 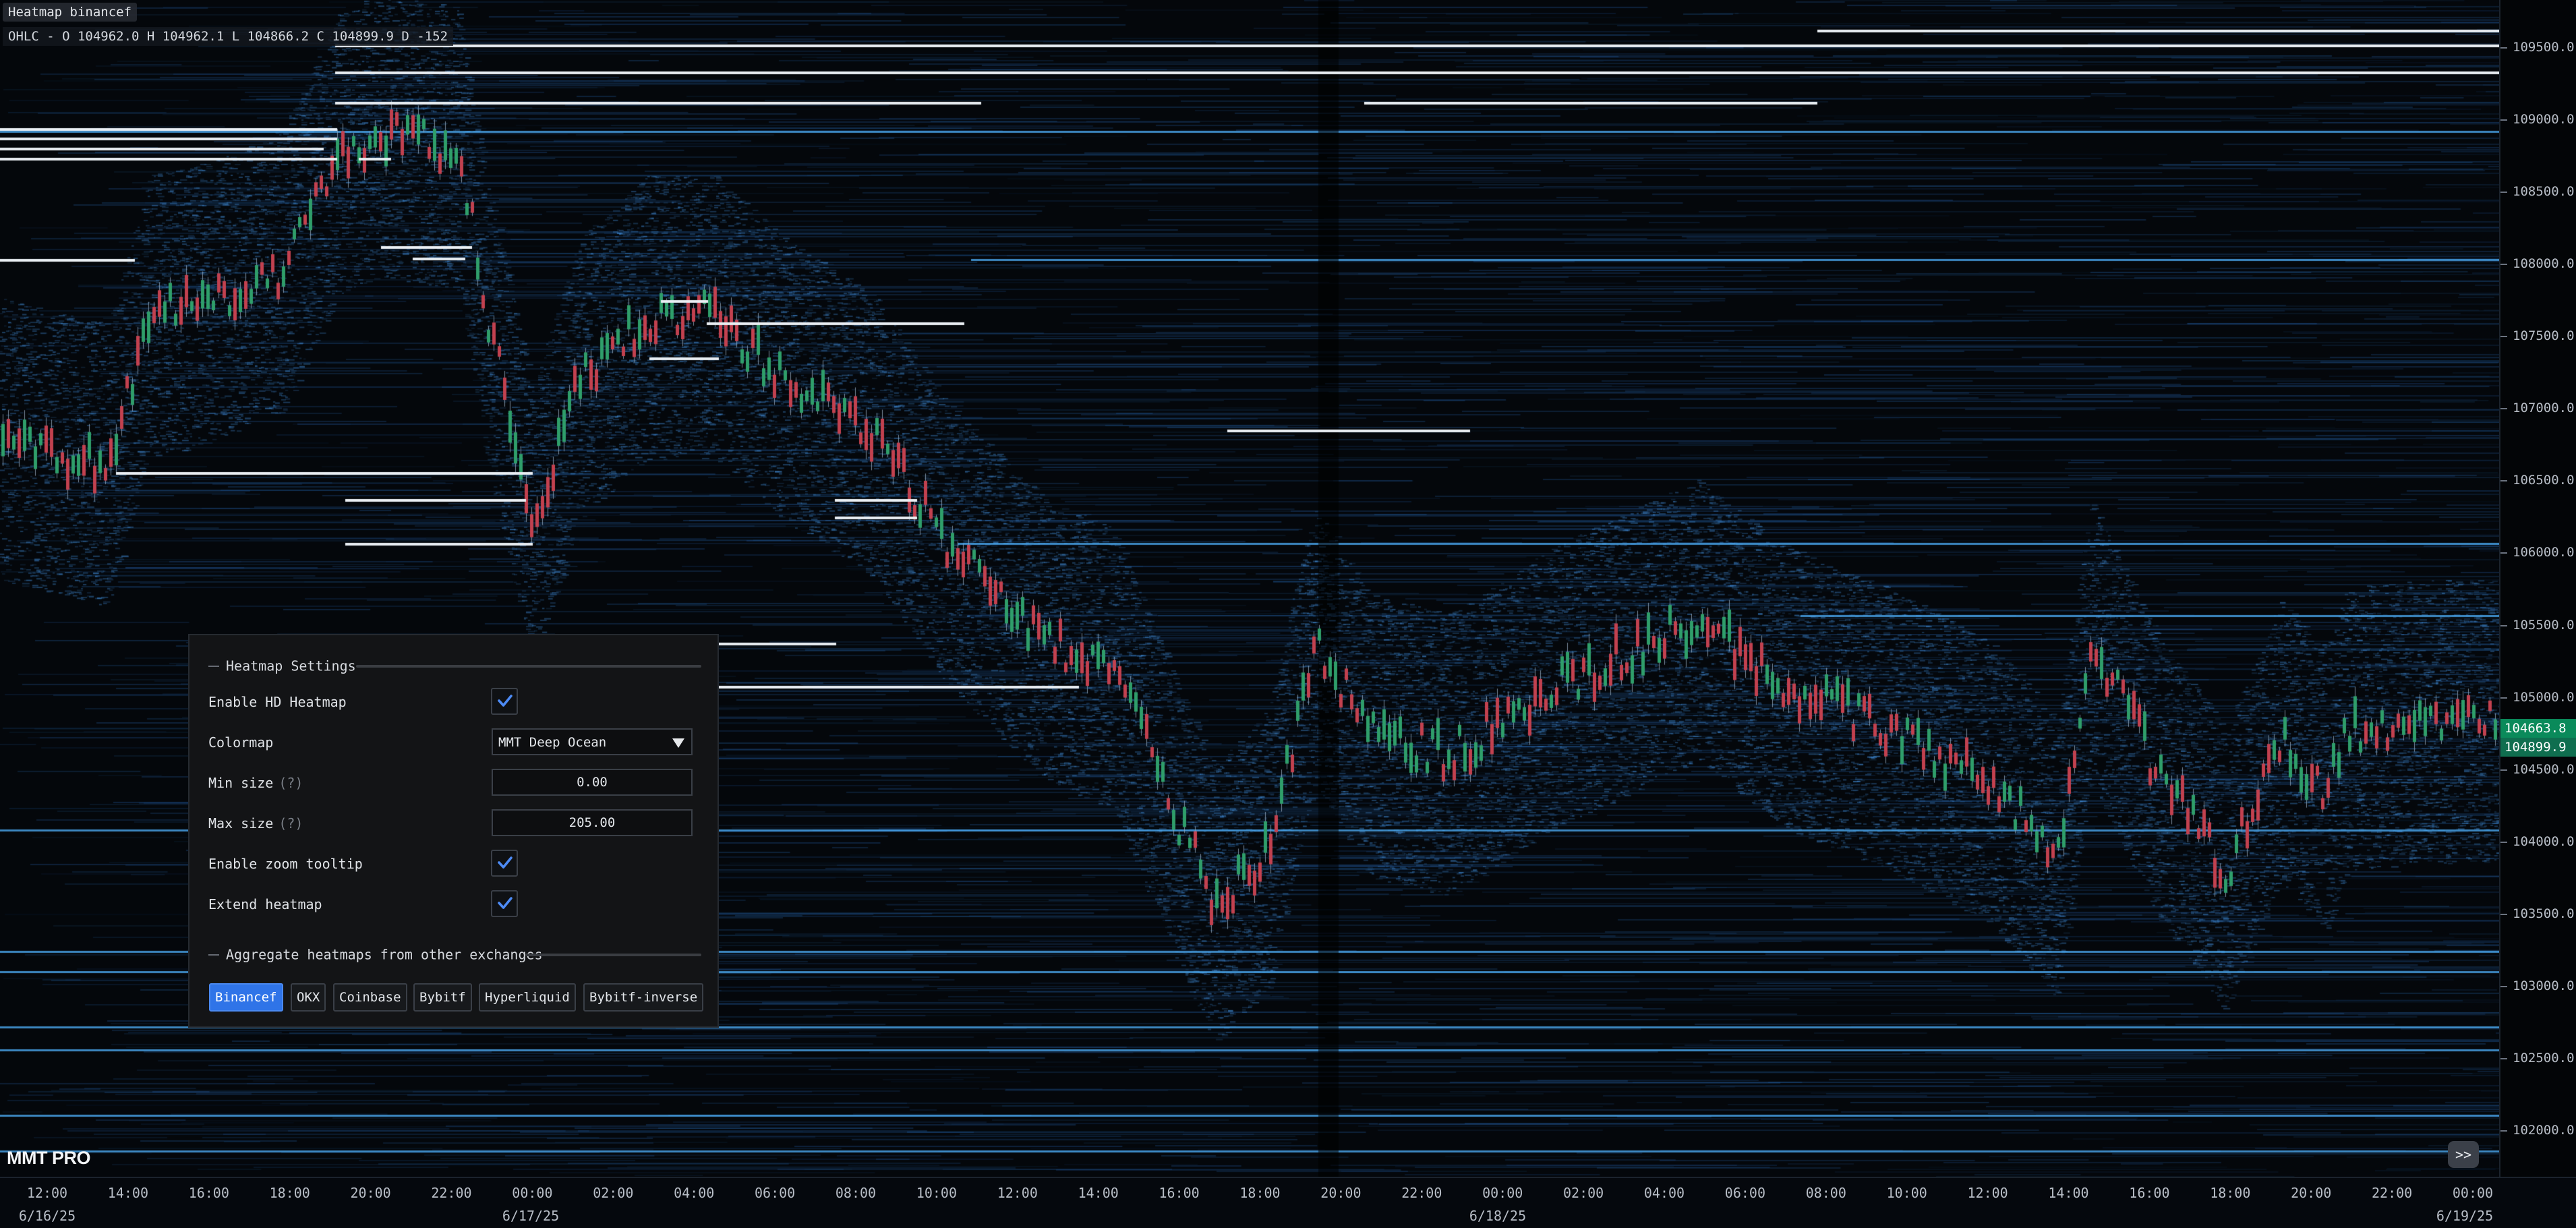 What do you see at coordinates (455, 665) in the screenshot?
I see `settings-section-header: Heatmap Settings` at bounding box center [455, 665].